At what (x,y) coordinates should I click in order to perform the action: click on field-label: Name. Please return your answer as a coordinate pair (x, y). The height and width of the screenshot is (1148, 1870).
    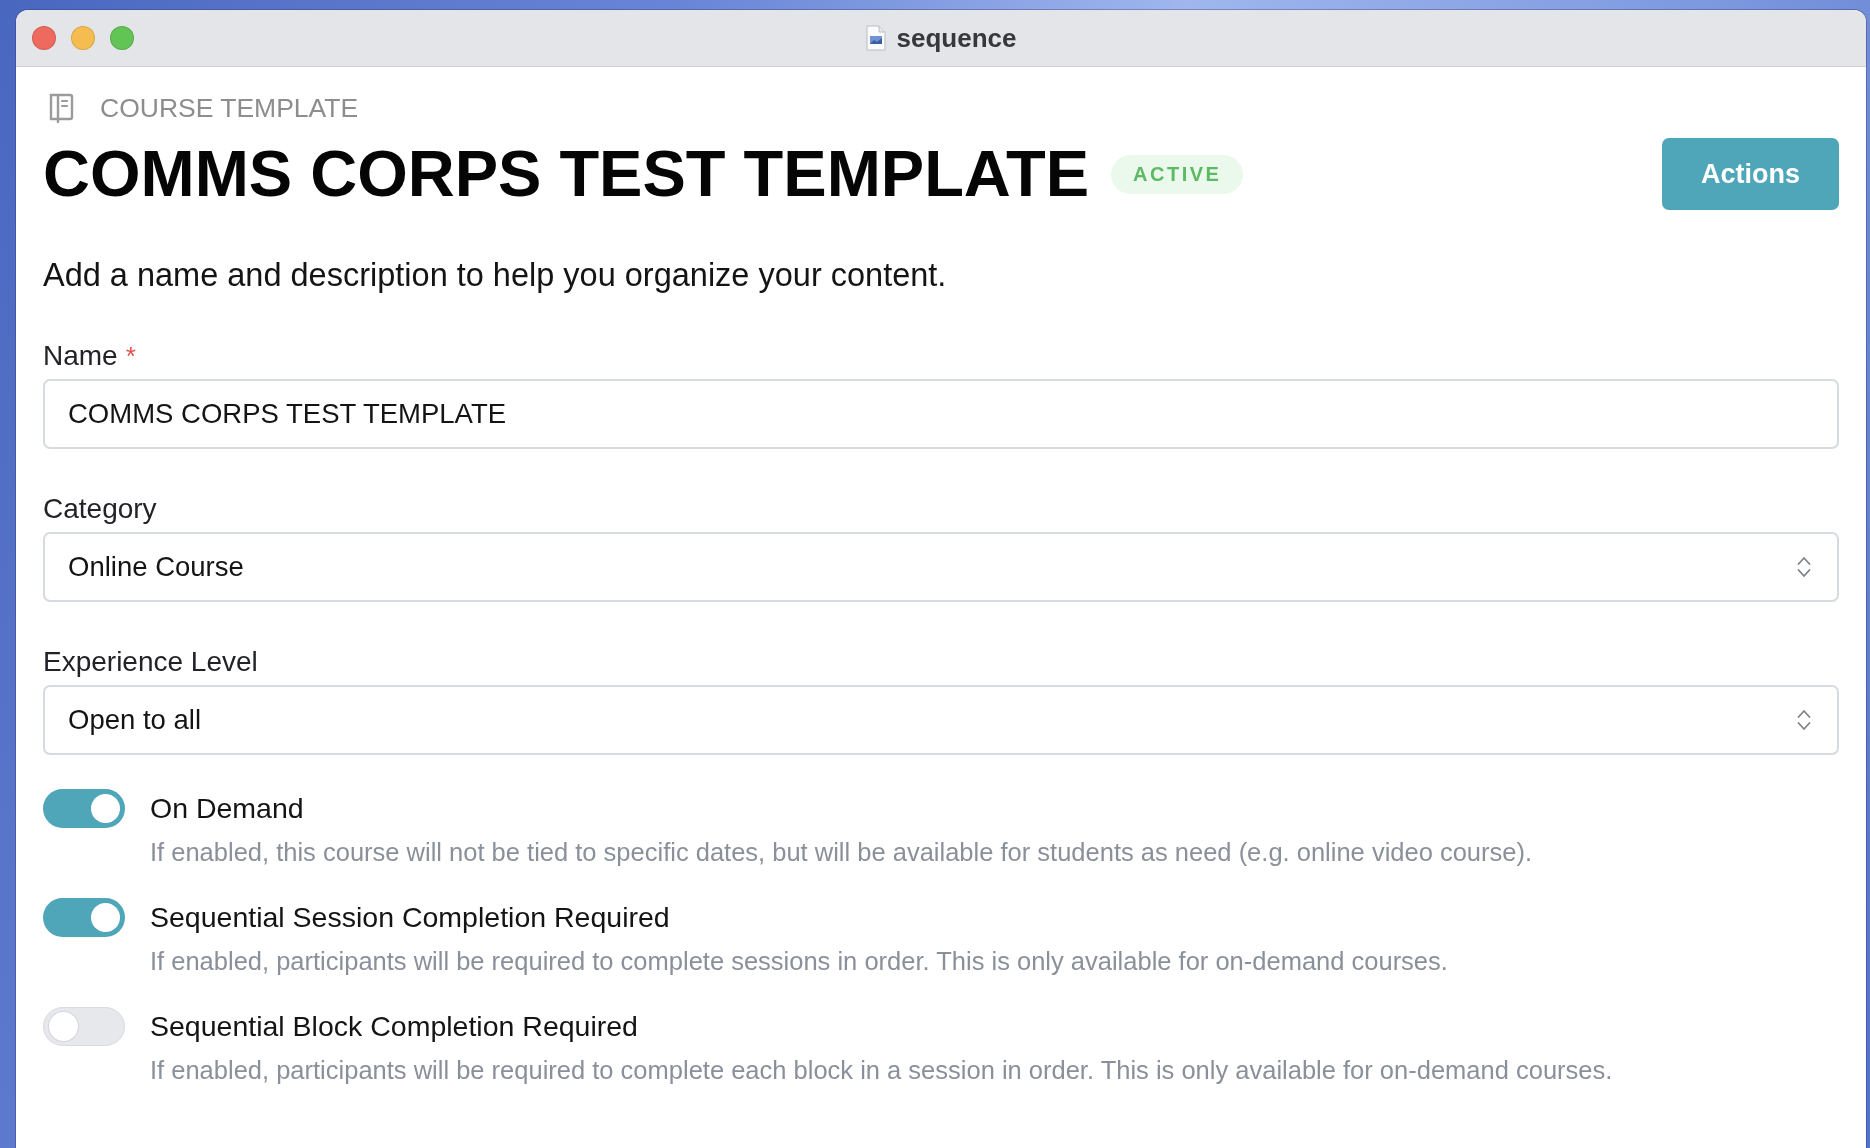
    Looking at the image, I should click on (80, 356).